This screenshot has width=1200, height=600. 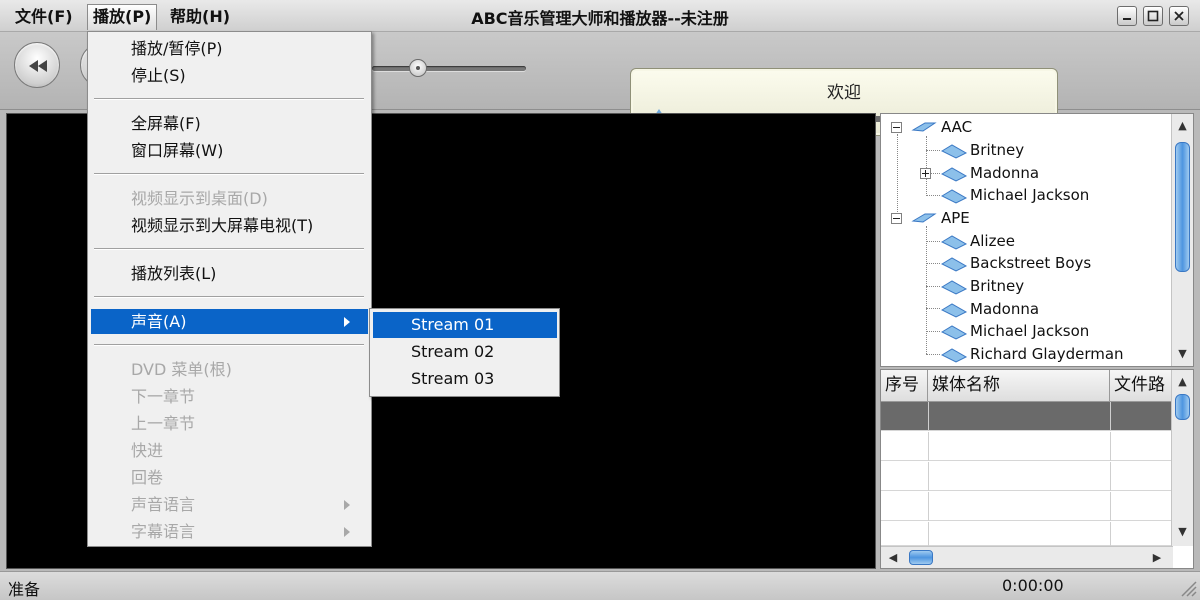 I want to click on close-button, so click(x=1179, y=16).